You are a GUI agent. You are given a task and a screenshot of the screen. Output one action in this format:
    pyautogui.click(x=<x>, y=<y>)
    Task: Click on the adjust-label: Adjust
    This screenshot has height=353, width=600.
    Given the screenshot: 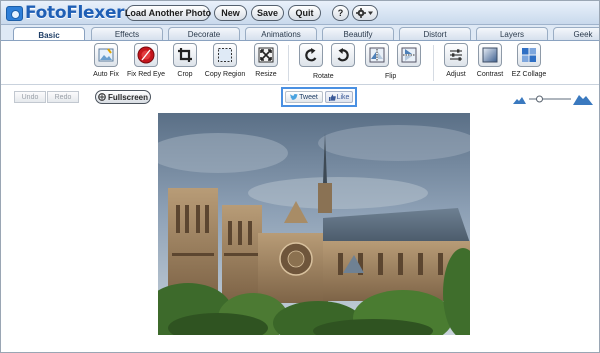 What is the action you would take?
    pyautogui.click(x=456, y=74)
    